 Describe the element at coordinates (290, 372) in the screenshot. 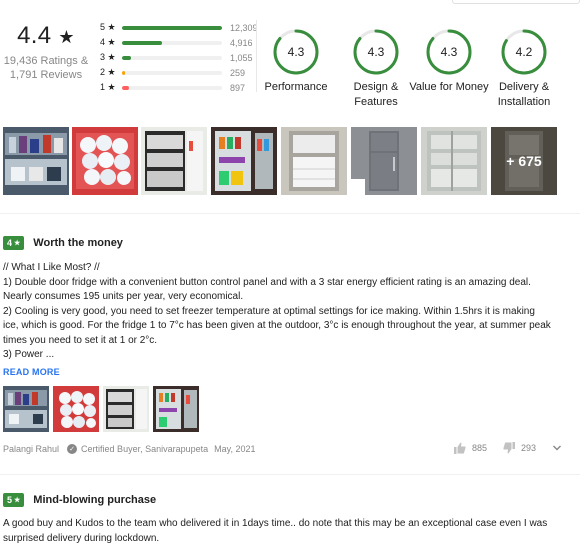

I see `read-more-link: READ MORE` at that location.